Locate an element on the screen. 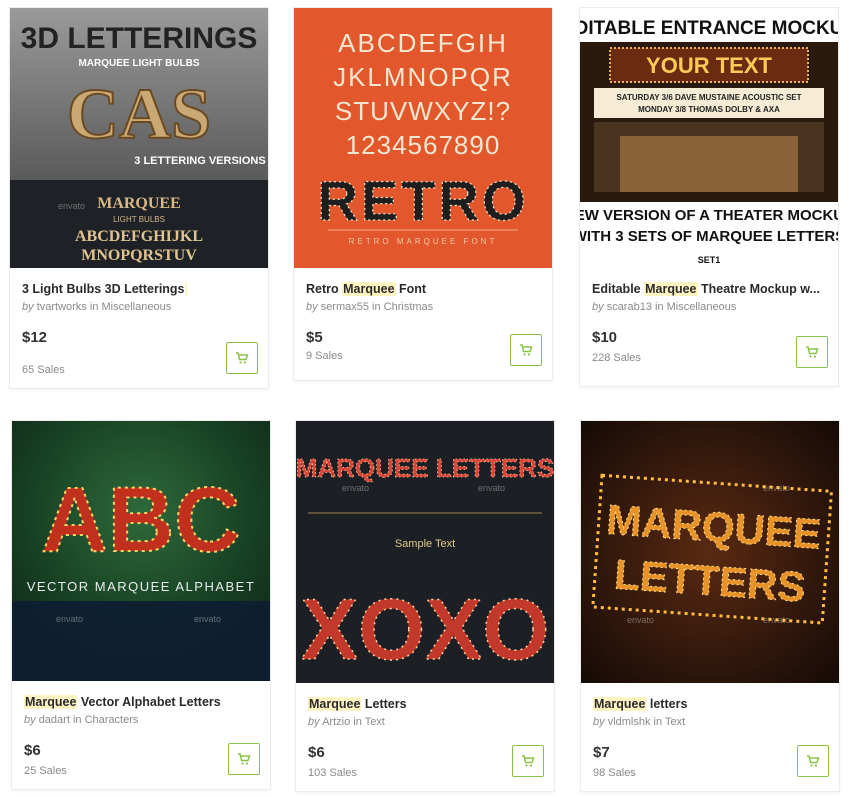  thumb-subtitle: MARQUEE LIGHT BULBS is located at coordinates (138, 63).